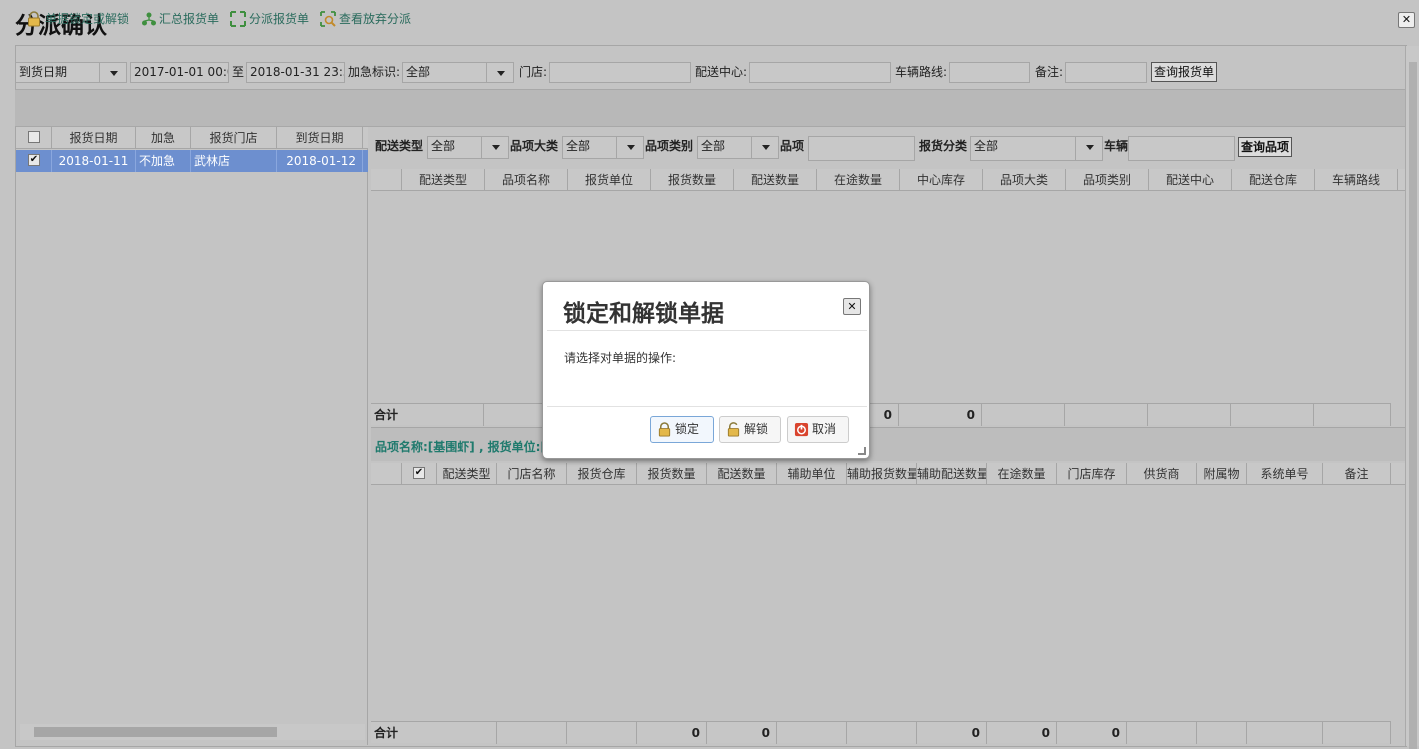  What do you see at coordinates (77, 19) in the screenshot?
I see `lock-unlock-button: 单据锁定或解锁` at bounding box center [77, 19].